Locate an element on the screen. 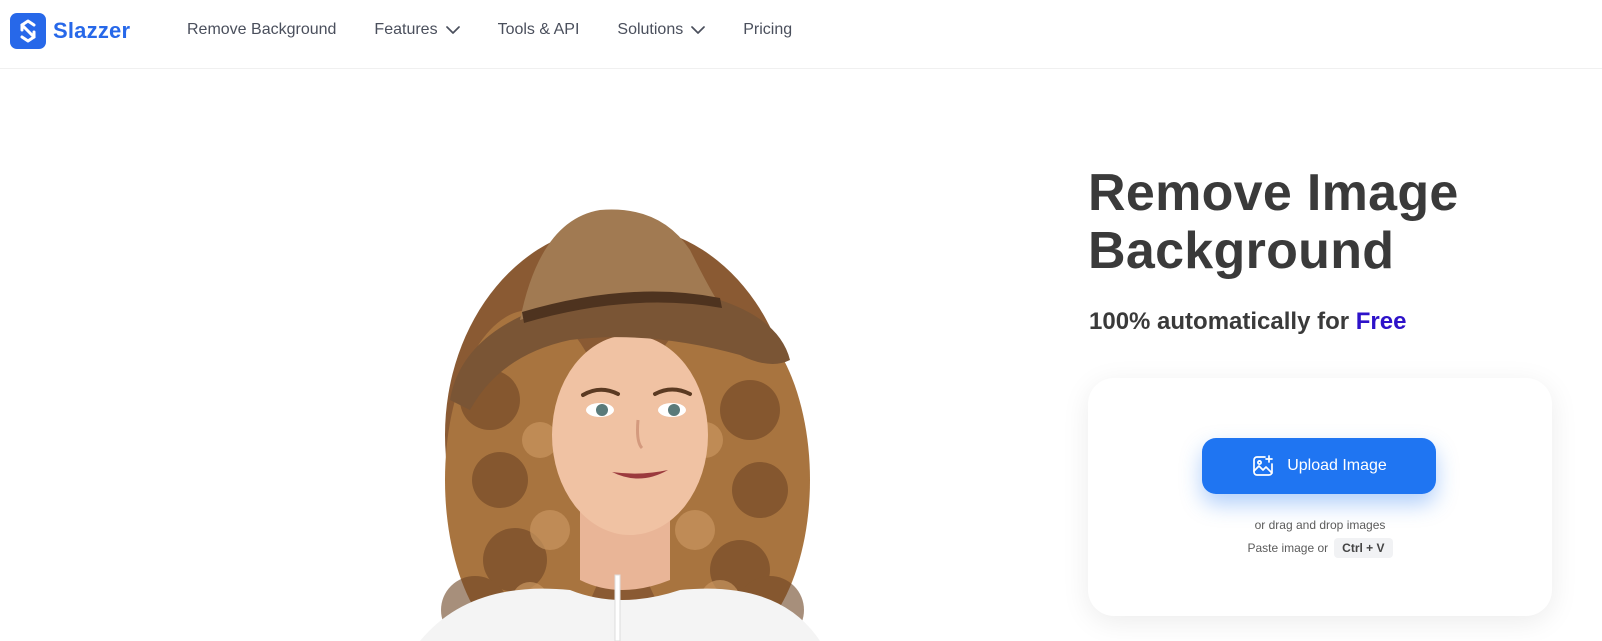 The height and width of the screenshot is (641, 1602). nav-features: Features is located at coordinates (417, 30).